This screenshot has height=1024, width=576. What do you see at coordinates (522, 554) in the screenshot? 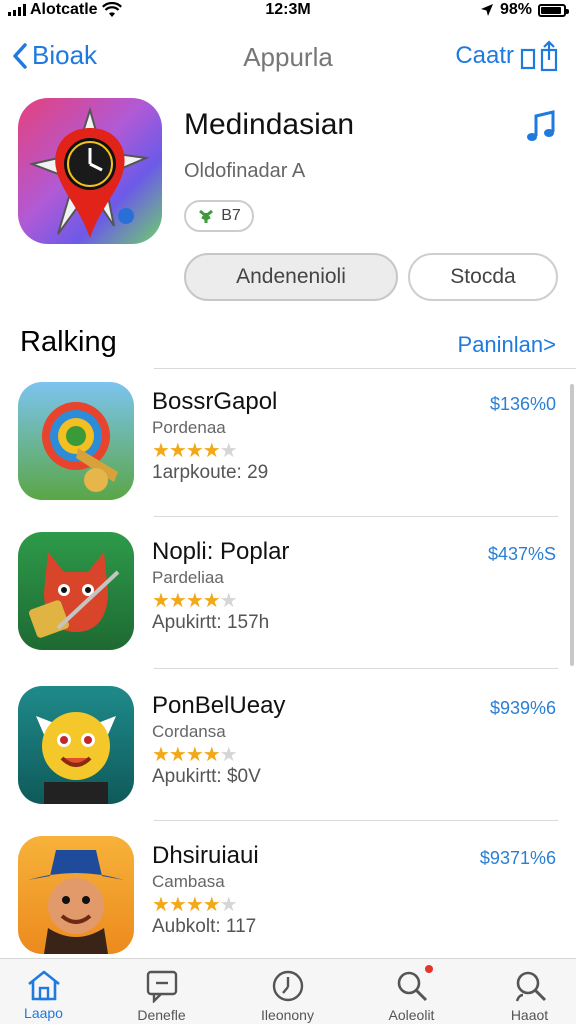
I see `price-label: $437%S` at bounding box center [522, 554].